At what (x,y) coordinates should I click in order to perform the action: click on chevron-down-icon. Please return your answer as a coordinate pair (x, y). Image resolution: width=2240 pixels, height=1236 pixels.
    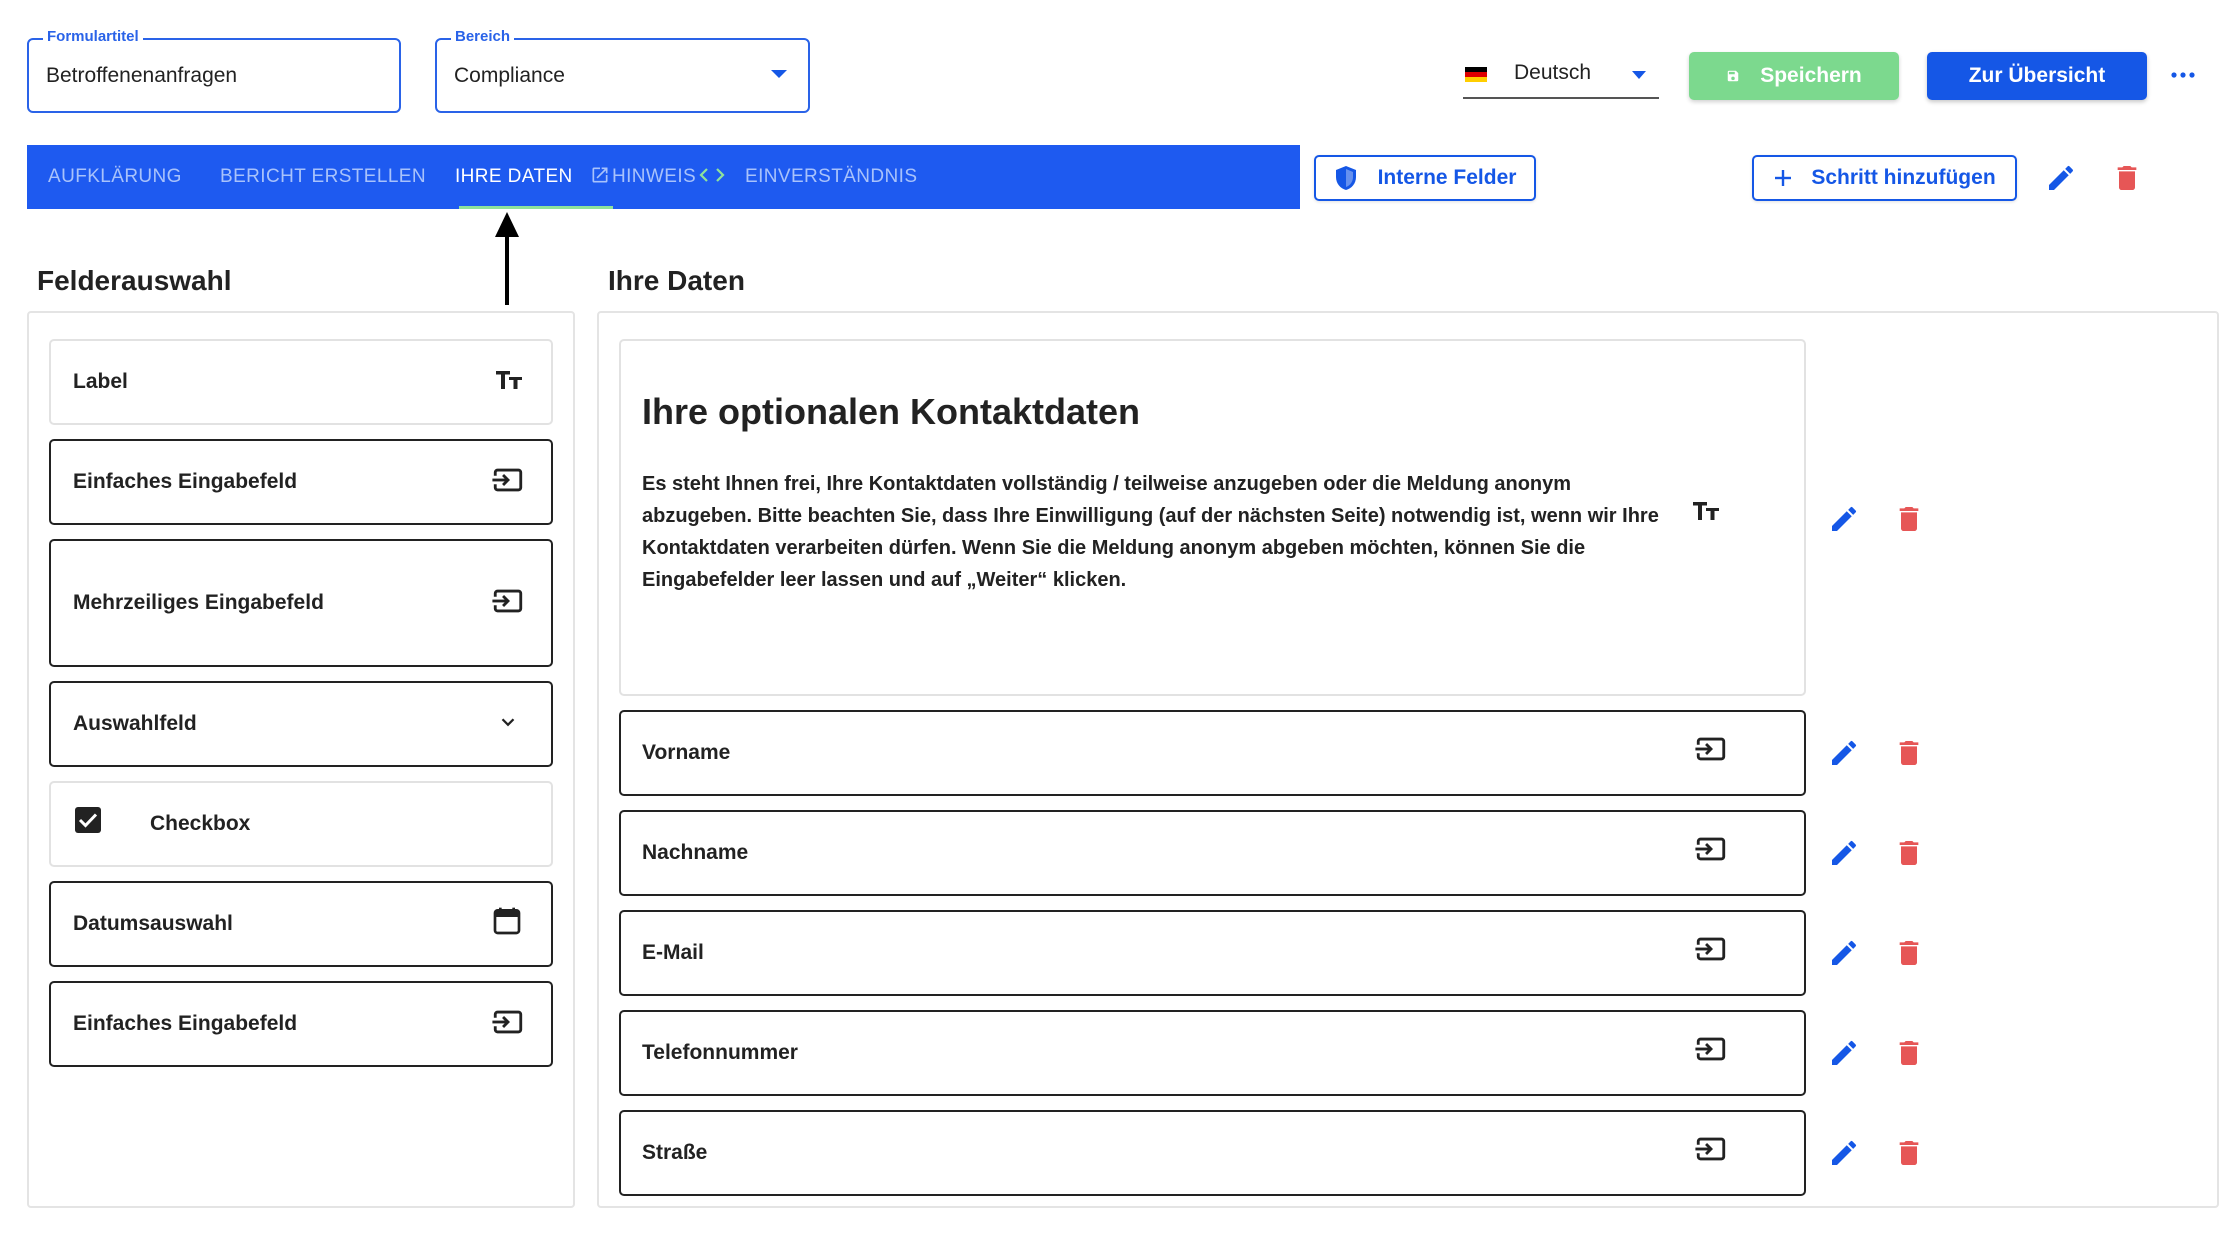
    Looking at the image, I should click on (508, 722).